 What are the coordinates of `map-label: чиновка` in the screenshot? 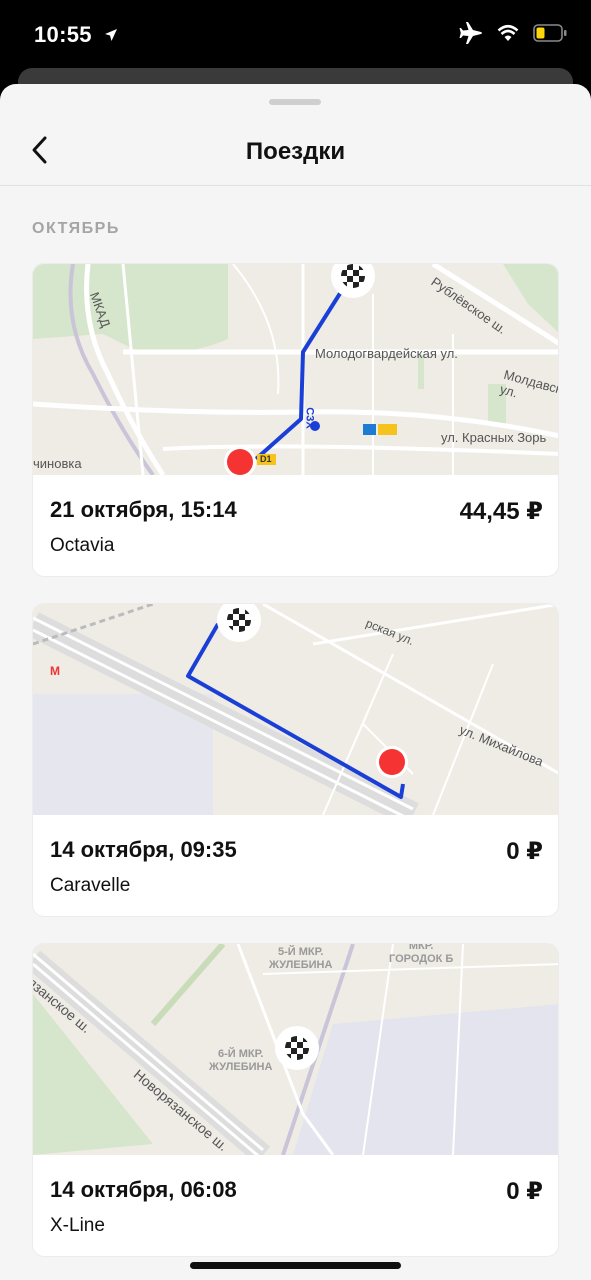 It's located at (57, 463).